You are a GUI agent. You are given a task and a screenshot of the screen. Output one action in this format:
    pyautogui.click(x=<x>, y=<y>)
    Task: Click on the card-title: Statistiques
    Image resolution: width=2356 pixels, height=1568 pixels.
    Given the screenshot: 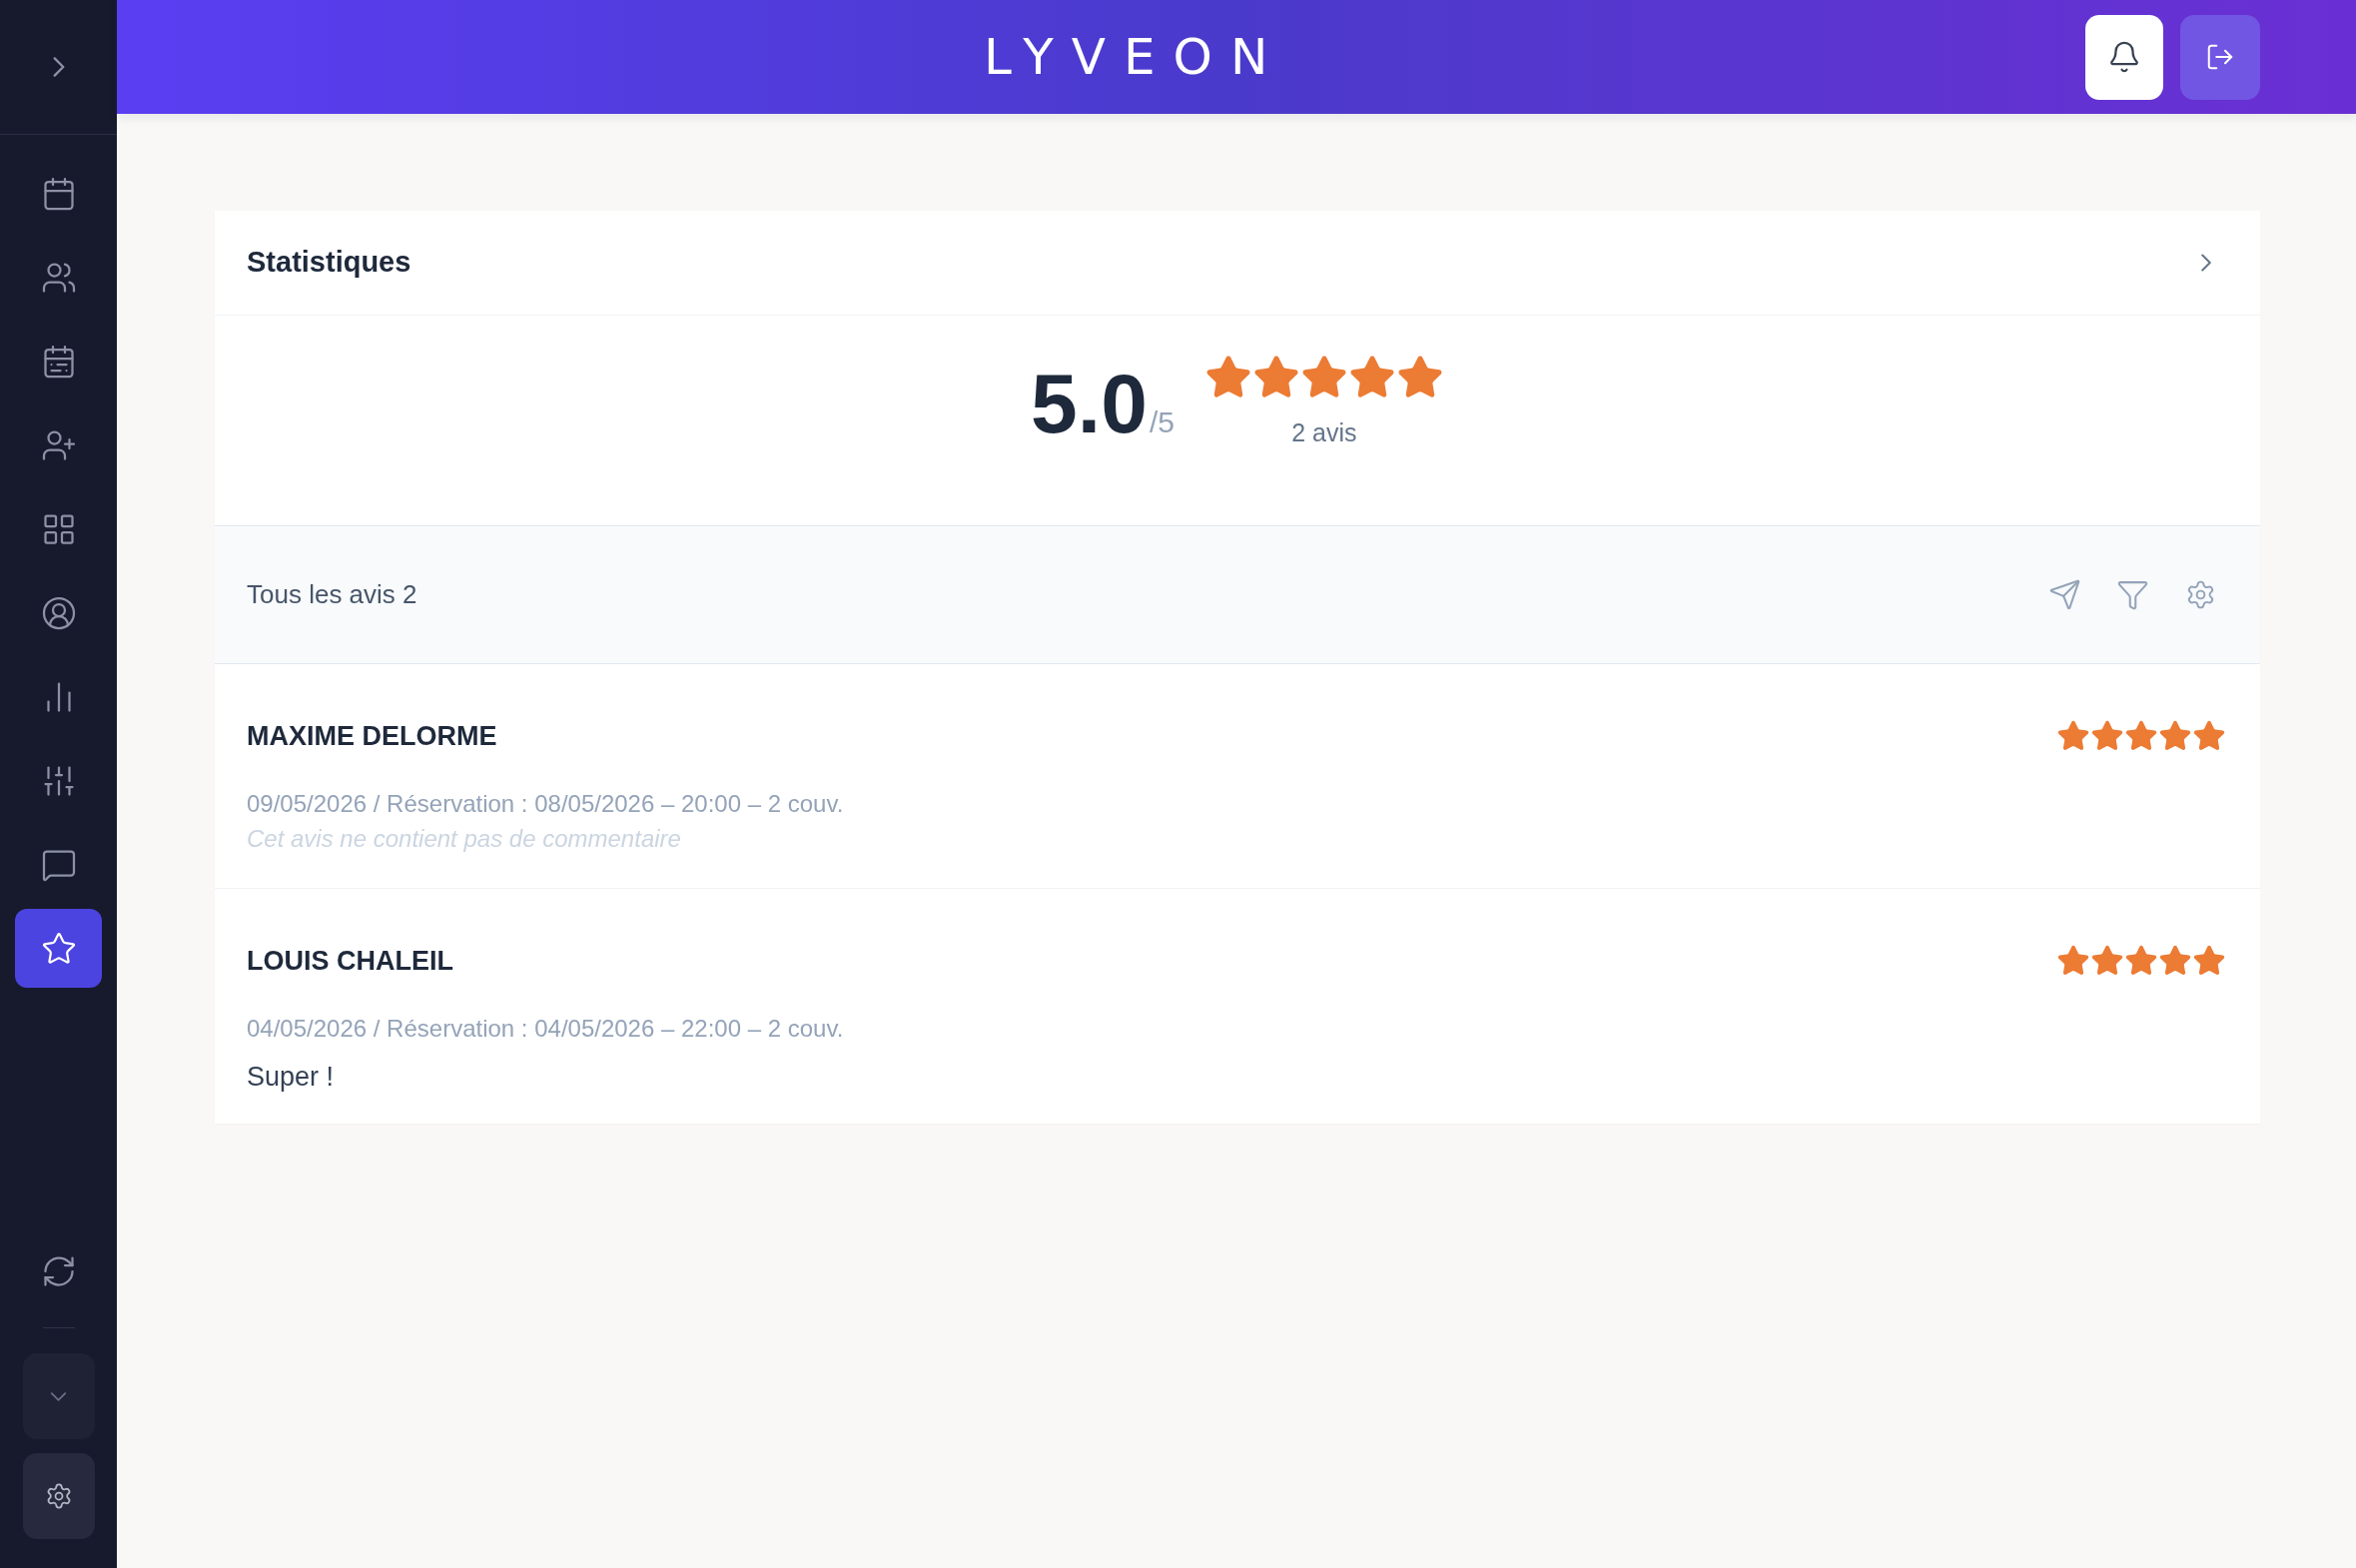 What is the action you would take?
    pyautogui.click(x=329, y=263)
    